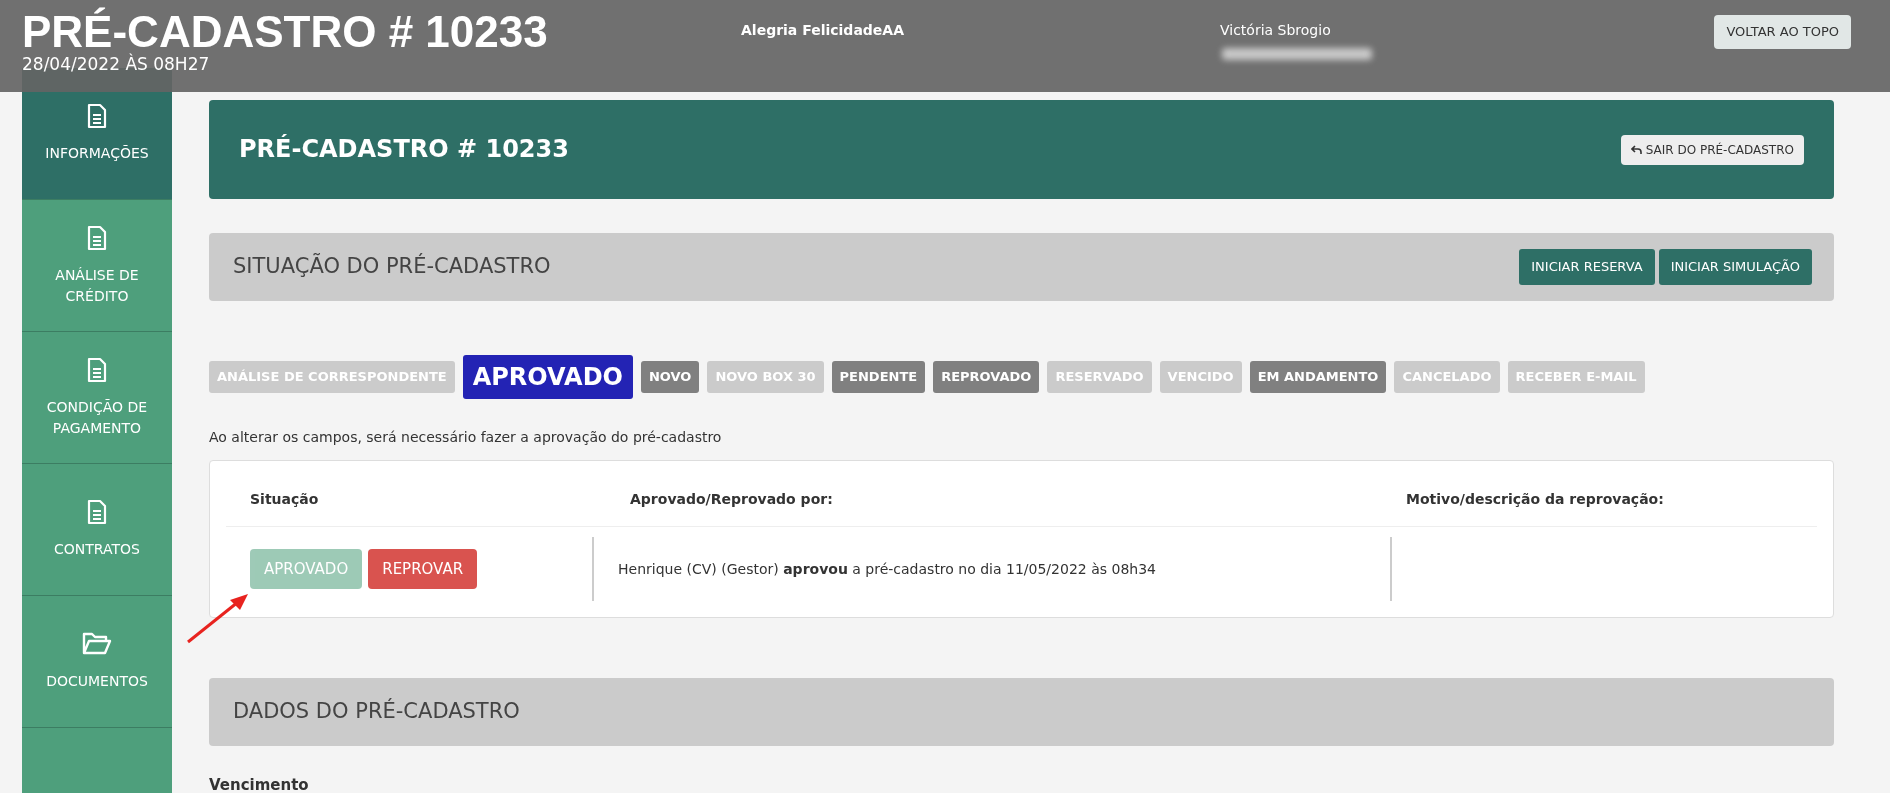  What do you see at coordinates (404, 149) in the screenshot?
I see `section-title: PRÉ-CADASTRO # 10233` at bounding box center [404, 149].